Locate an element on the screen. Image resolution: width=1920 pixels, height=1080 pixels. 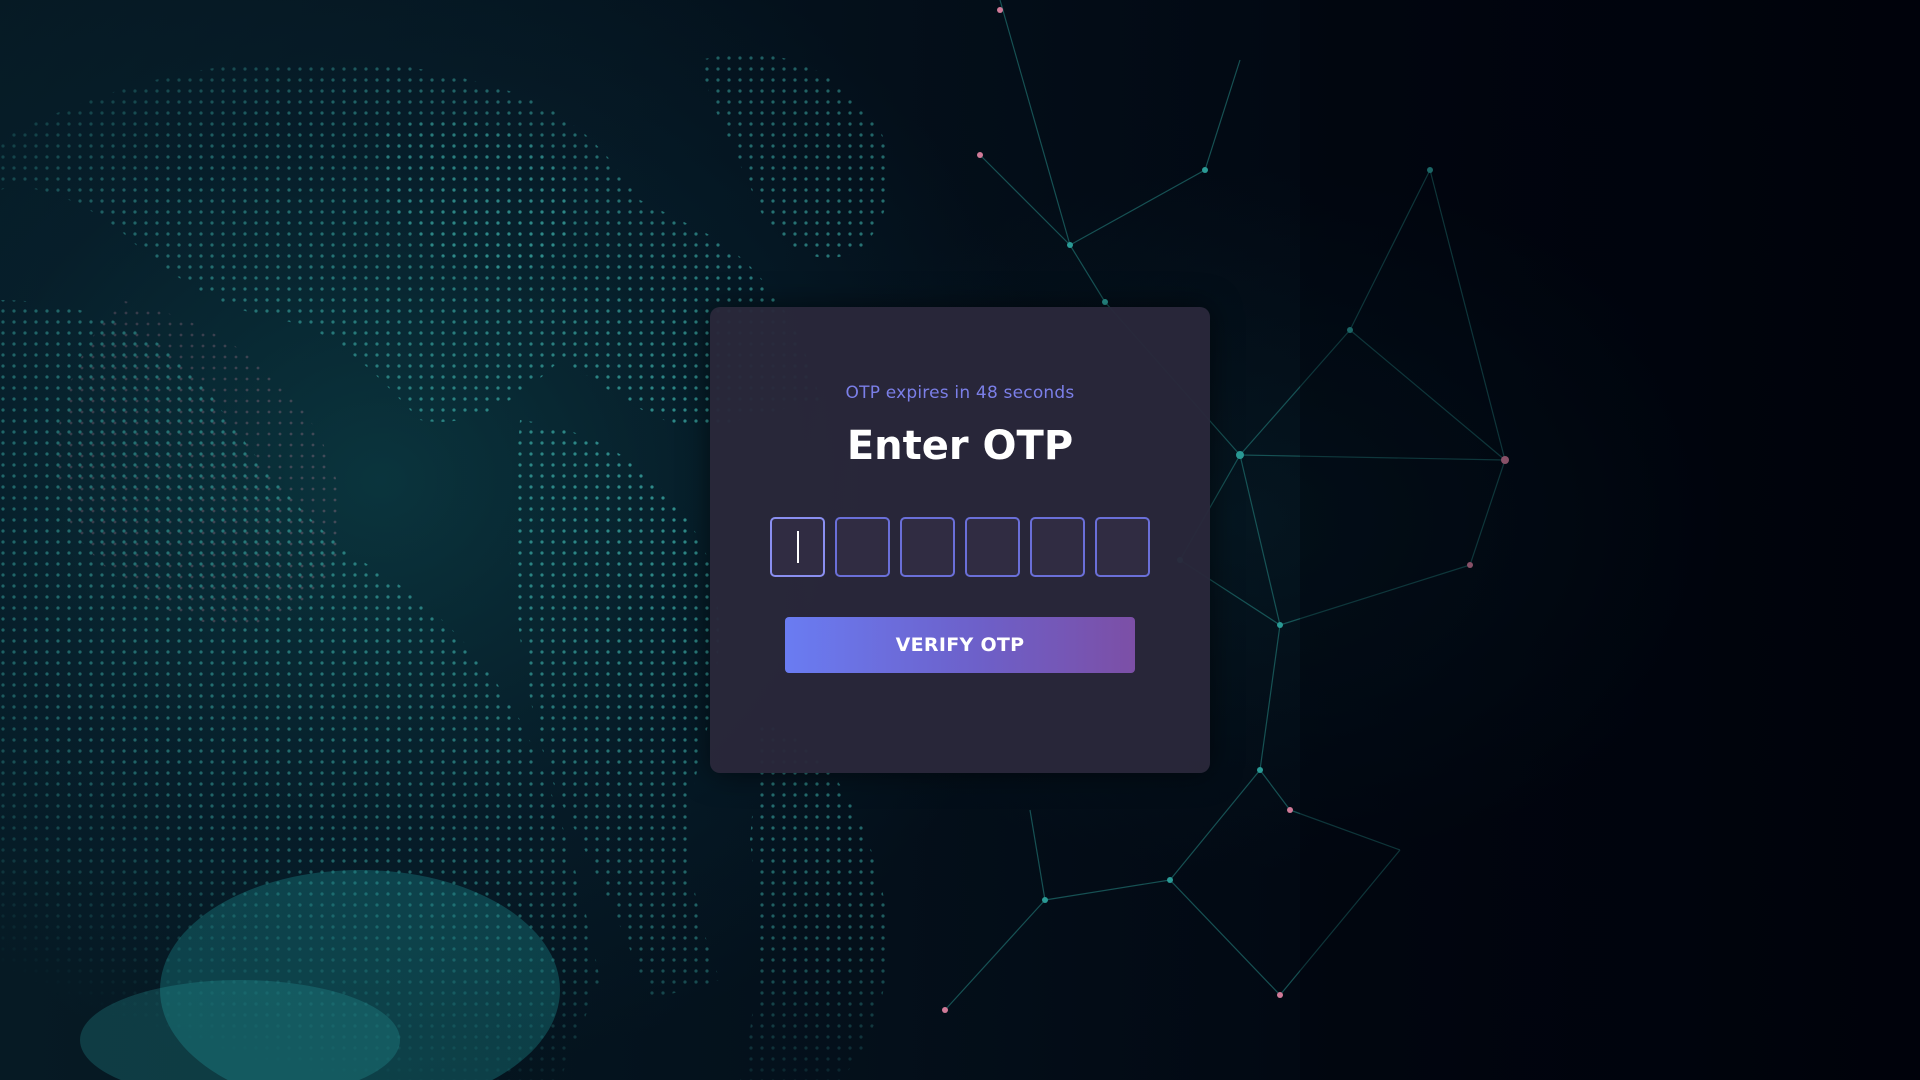
otp-digit-3-input is located at coordinates (927, 547).